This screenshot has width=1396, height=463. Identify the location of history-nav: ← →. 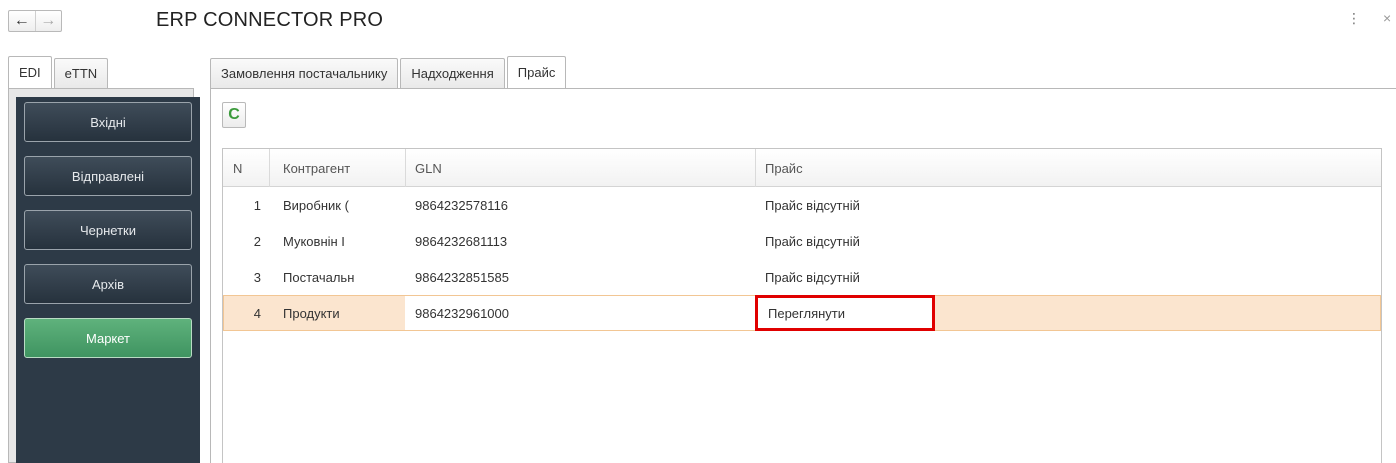
(35, 21).